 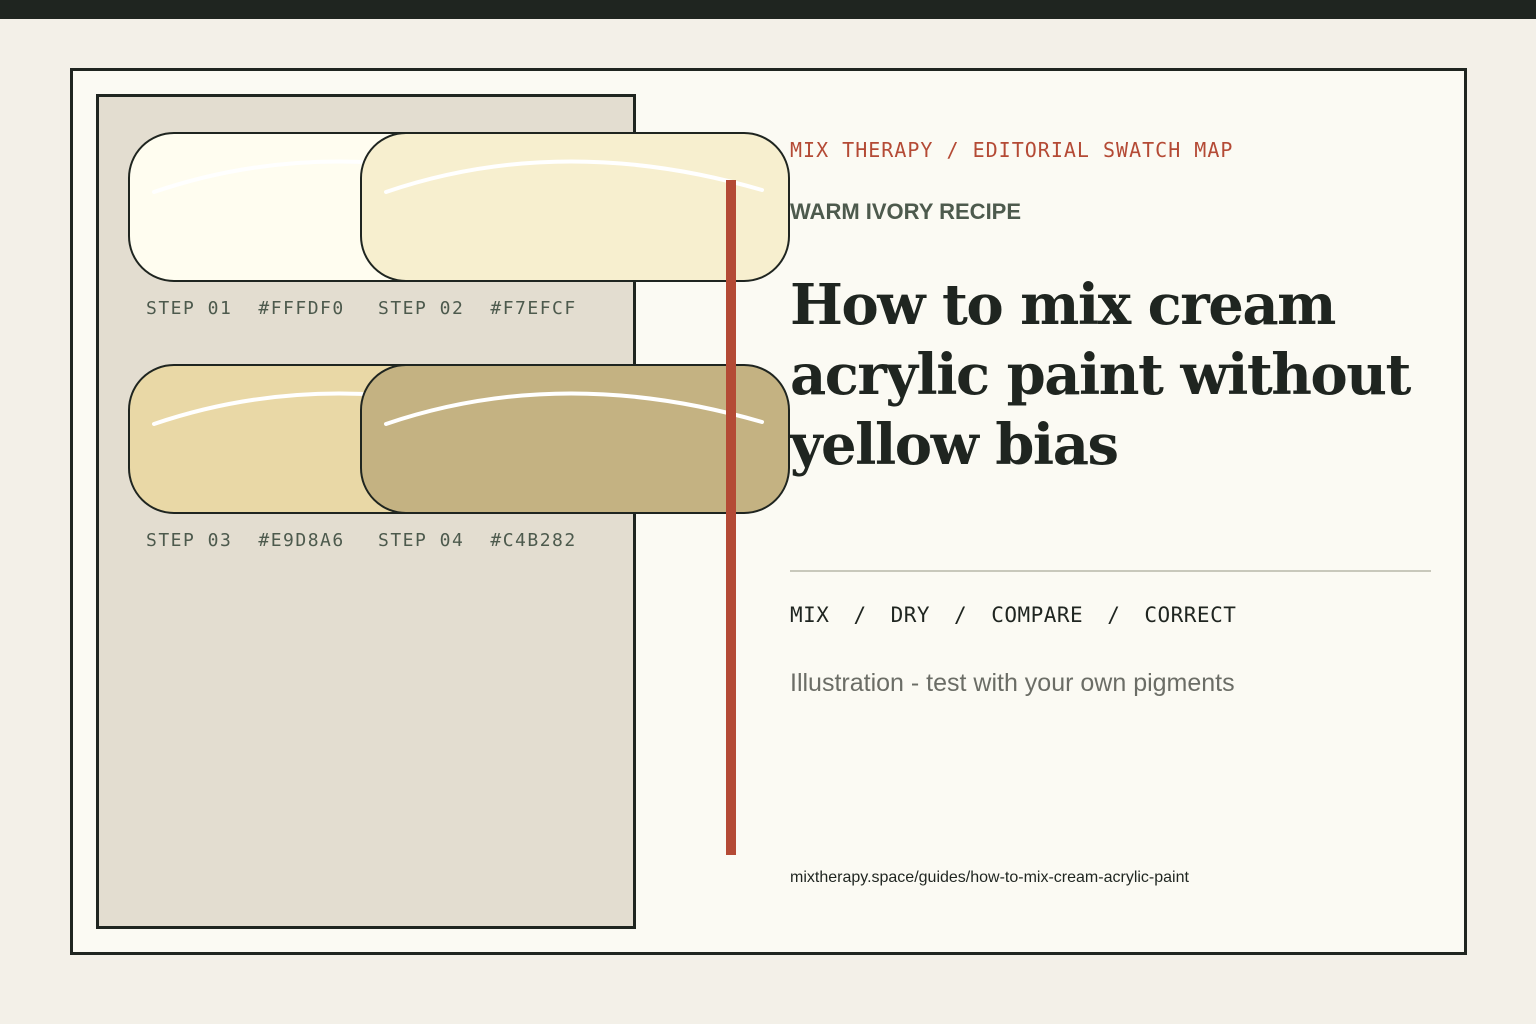 What do you see at coordinates (810, 615) in the screenshot?
I see `process-step-mix: MIX` at bounding box center [810, 615].